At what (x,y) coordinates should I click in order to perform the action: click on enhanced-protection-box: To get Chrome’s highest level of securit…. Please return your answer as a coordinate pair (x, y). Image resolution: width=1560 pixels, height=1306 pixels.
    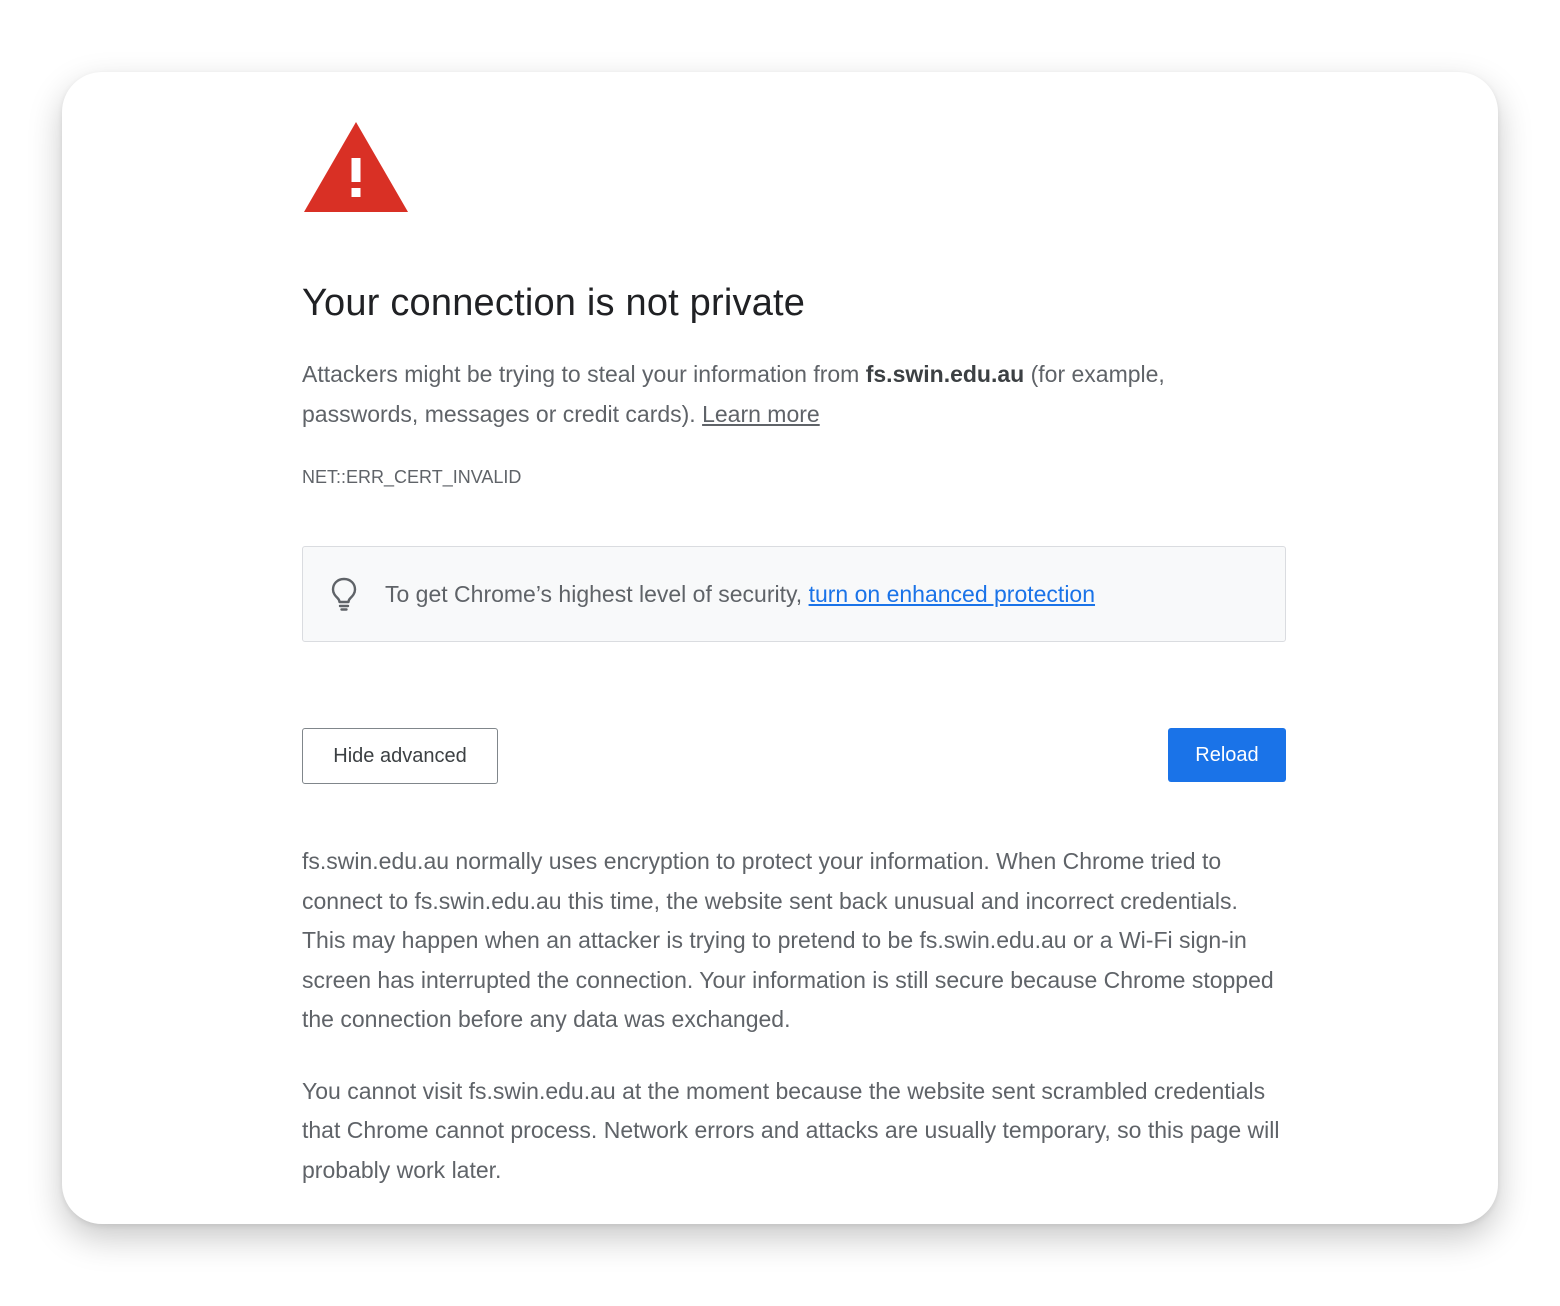
    Looking at the image, I should click on (794, 594).